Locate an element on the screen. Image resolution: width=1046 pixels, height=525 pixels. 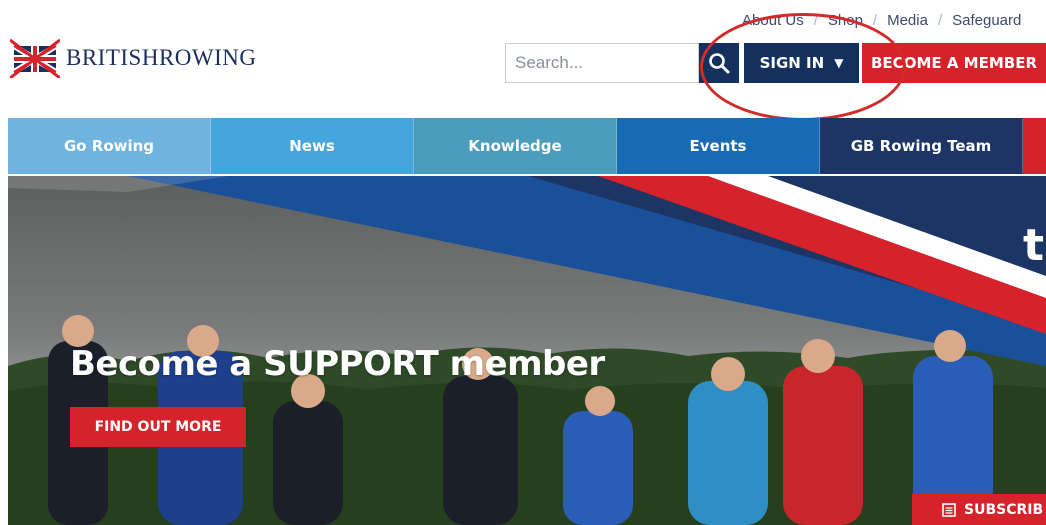
search-button is located at coordinates (719, 63).